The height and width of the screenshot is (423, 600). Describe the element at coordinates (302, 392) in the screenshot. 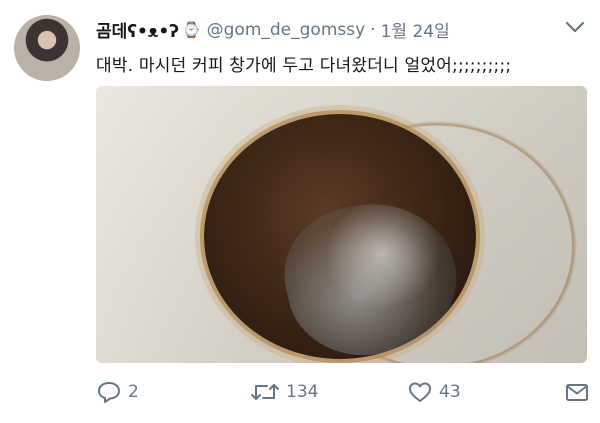

I see `retweet-count: 134` at that location.